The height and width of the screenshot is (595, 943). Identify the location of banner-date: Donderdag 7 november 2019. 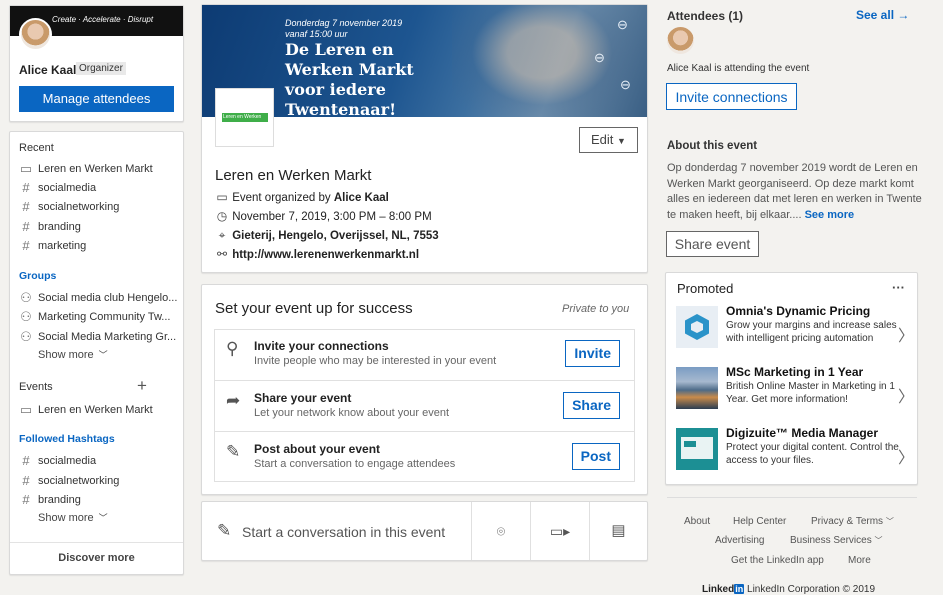
(344, 23).